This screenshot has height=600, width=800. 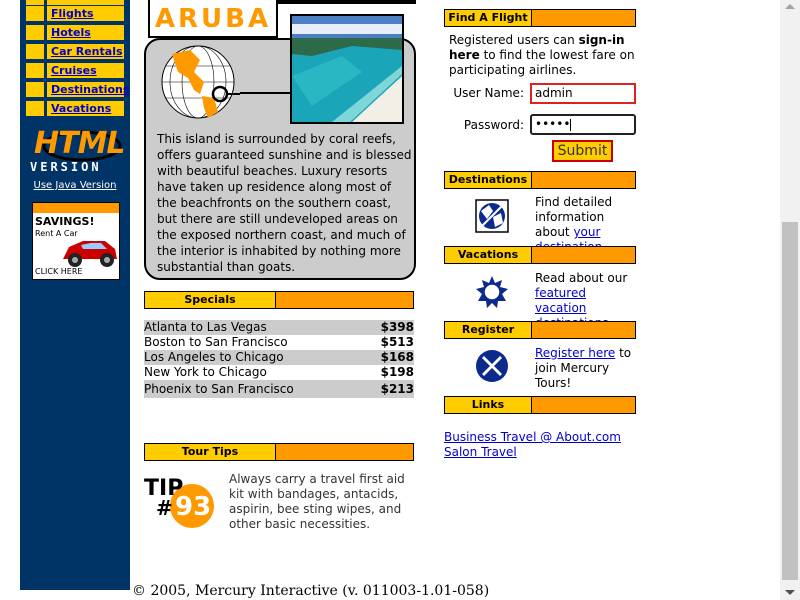 What do you see at coordinates (85, 70) in the screenshot?
I see `nav-link-cruises: Cruises` at bounding box center [85, 70].